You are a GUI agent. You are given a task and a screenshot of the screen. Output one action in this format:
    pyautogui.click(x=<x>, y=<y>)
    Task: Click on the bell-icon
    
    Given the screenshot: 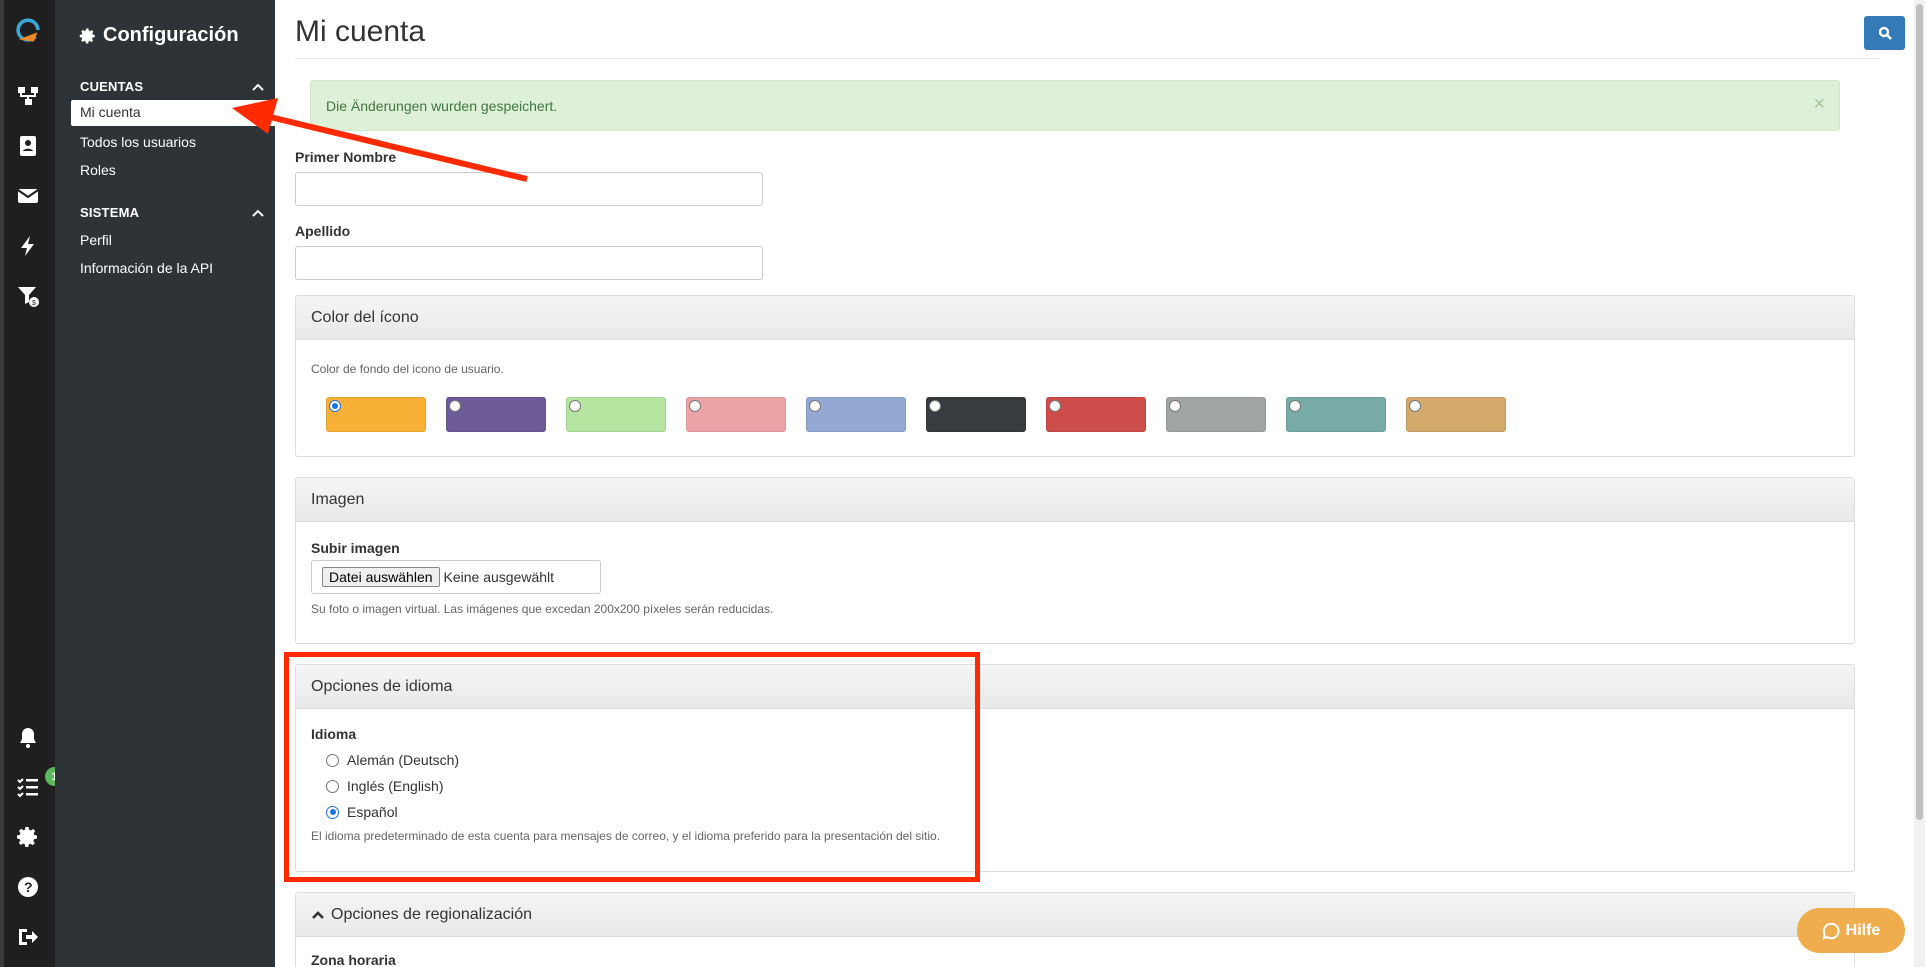 What is the action you would take?
    pyautogui.click(x=28, y=738)
    